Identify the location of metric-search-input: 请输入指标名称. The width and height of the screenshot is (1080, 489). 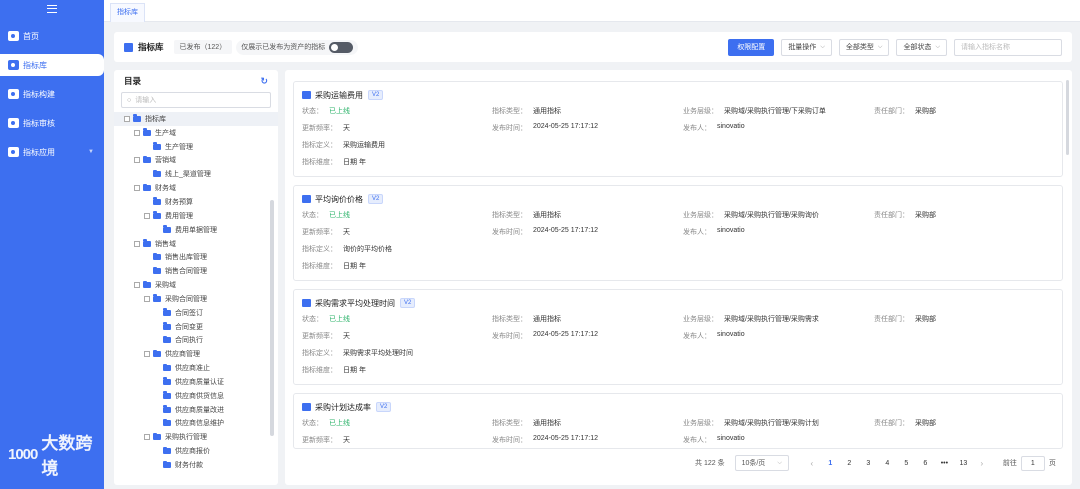
(1008, 47).